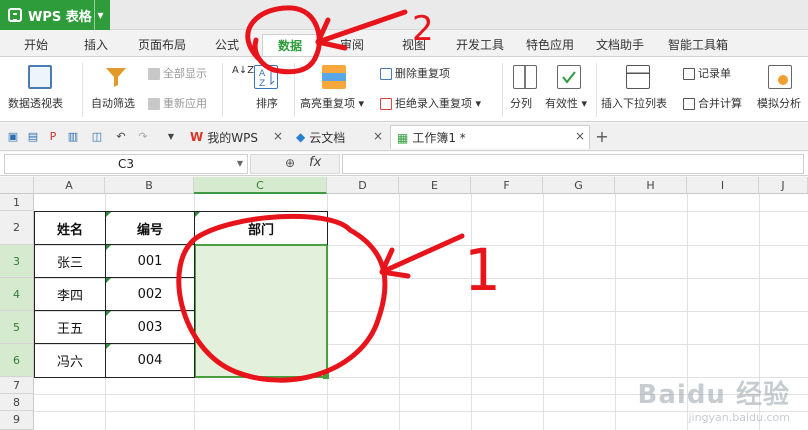  Describe the element at coordinates (573, 164) in the screenshot. I see `formula-input` at that location.